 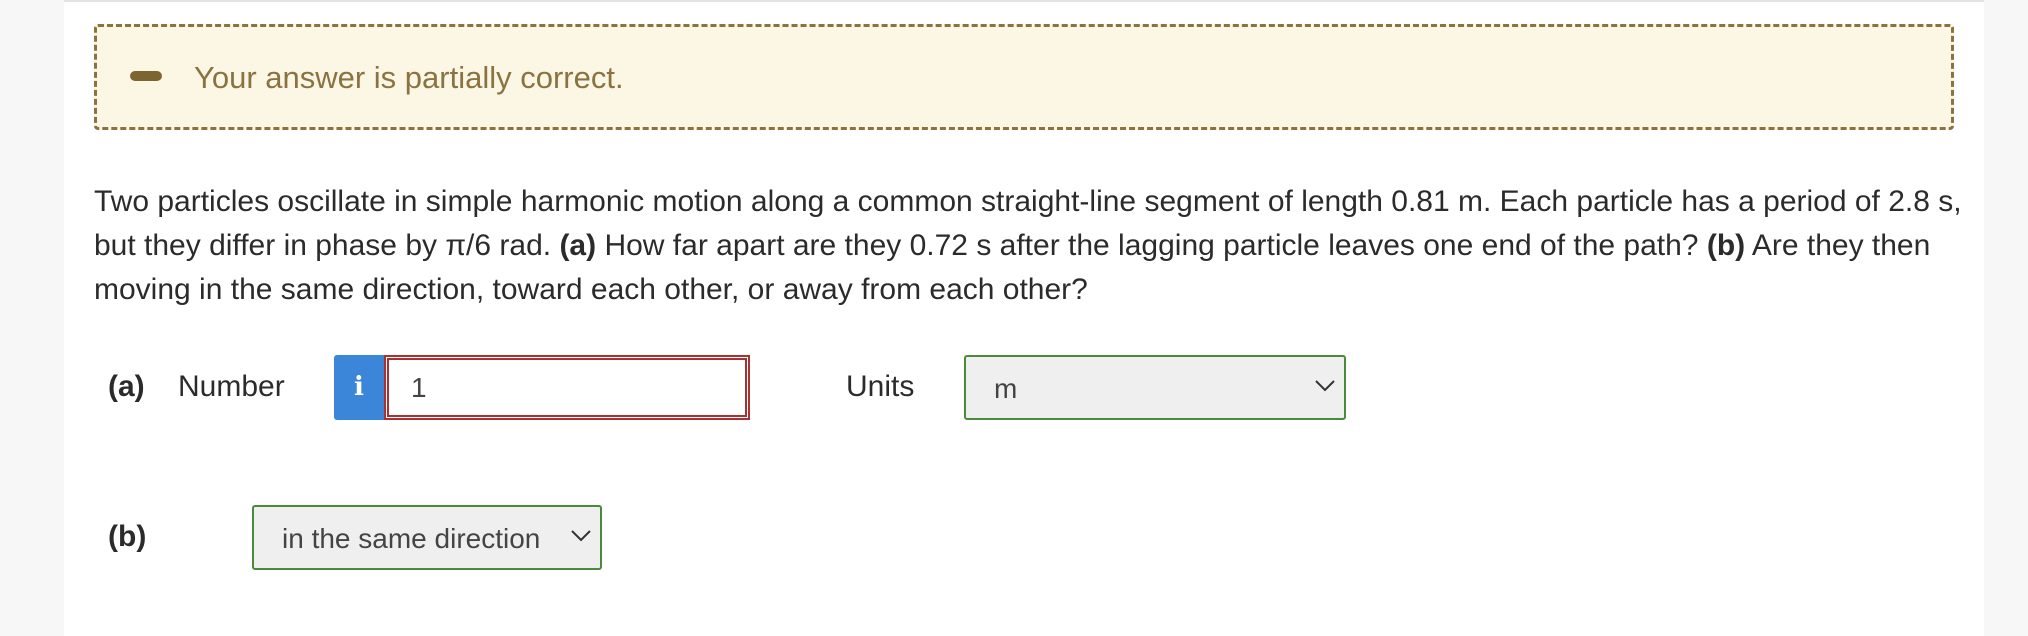 I want to click on question-part-b-tag: (b), so click(x=1726, y=245).